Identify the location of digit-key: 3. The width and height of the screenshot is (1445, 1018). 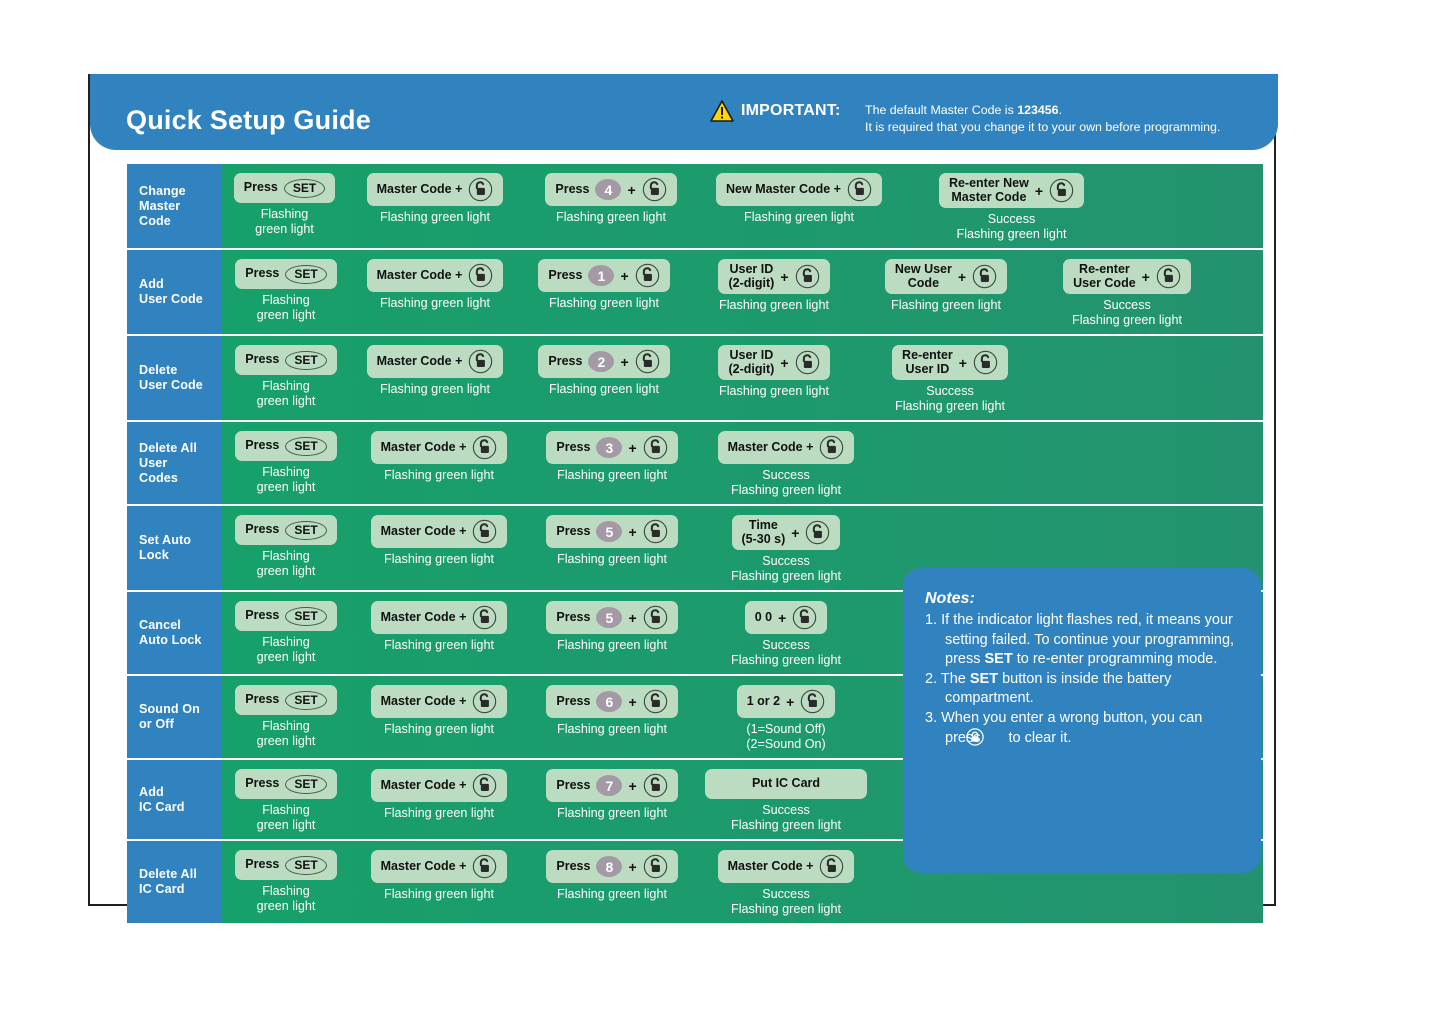
(609, 447).